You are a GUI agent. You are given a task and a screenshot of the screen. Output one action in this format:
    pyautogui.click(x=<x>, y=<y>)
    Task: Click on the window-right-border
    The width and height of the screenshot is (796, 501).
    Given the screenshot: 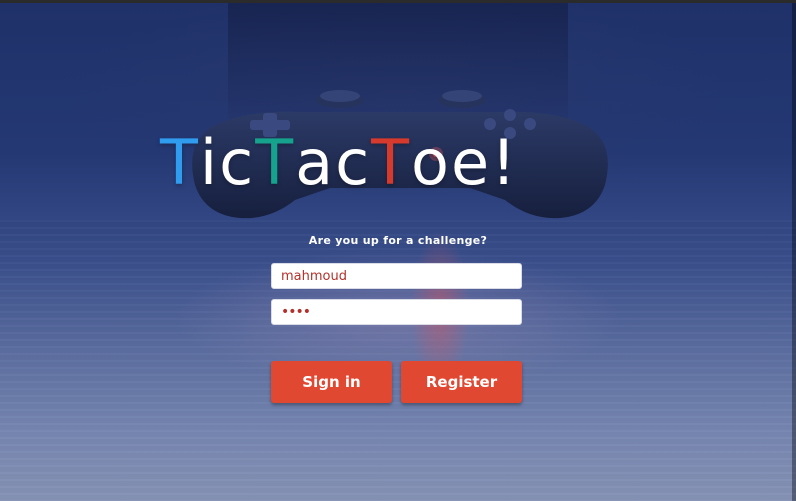 What is the action you would take?
    pyautogui.click(x=794, y=252)
    